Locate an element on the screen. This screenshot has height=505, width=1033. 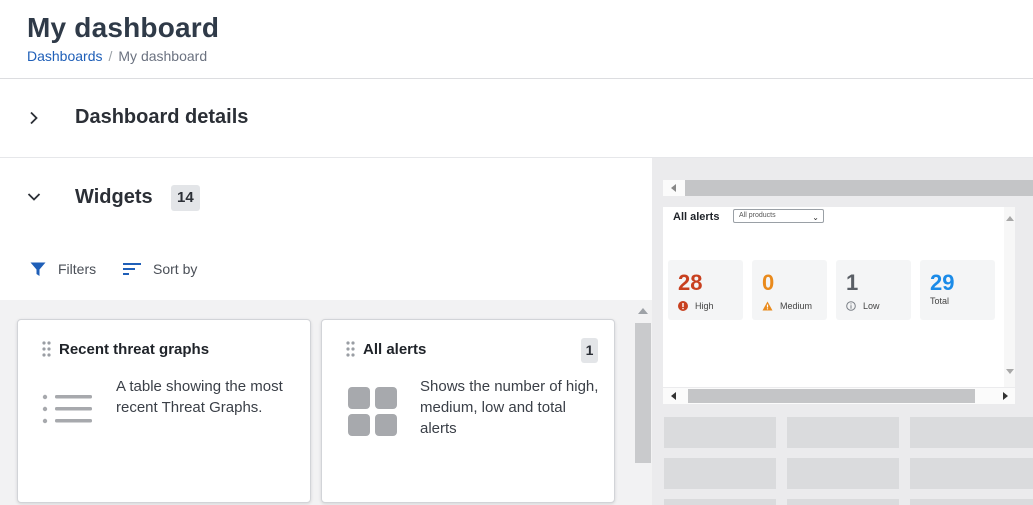
grid-icon is located at coordinates (372, 411).